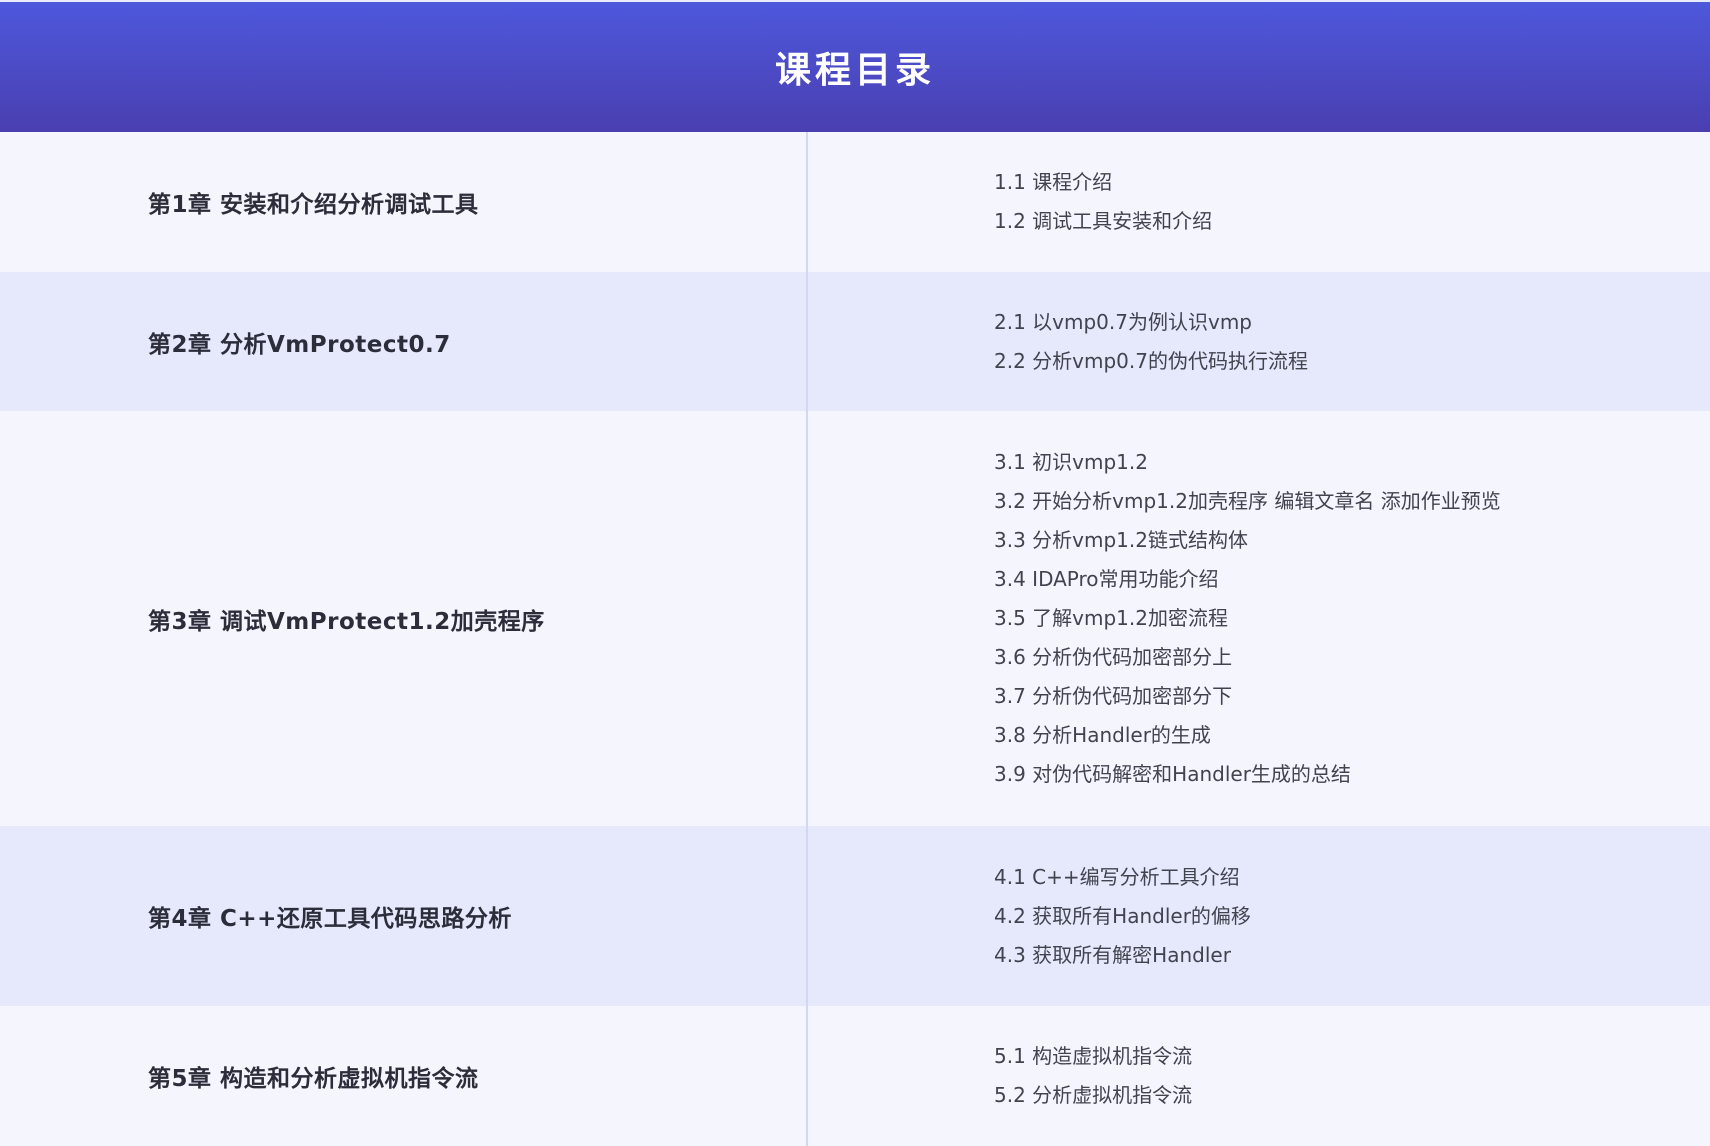  I want to click on lesson-list: 2.1 以vmp0.7为例认识vmp 2.2 分析vmp0.7的伪代码执行流程, so click(1258, 341).